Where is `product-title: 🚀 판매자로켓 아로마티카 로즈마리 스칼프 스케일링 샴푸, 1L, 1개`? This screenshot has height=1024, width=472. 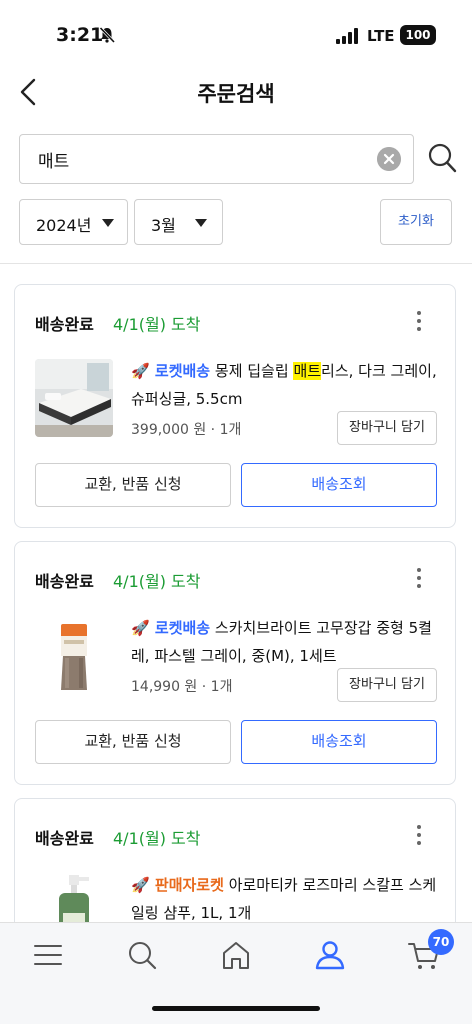 product-title: 🚀 판매자로켓 아로마티카 로즈마리 스칼프 스케일링 샴푸, 1L, 1개 is located at coordinates (286, 899).